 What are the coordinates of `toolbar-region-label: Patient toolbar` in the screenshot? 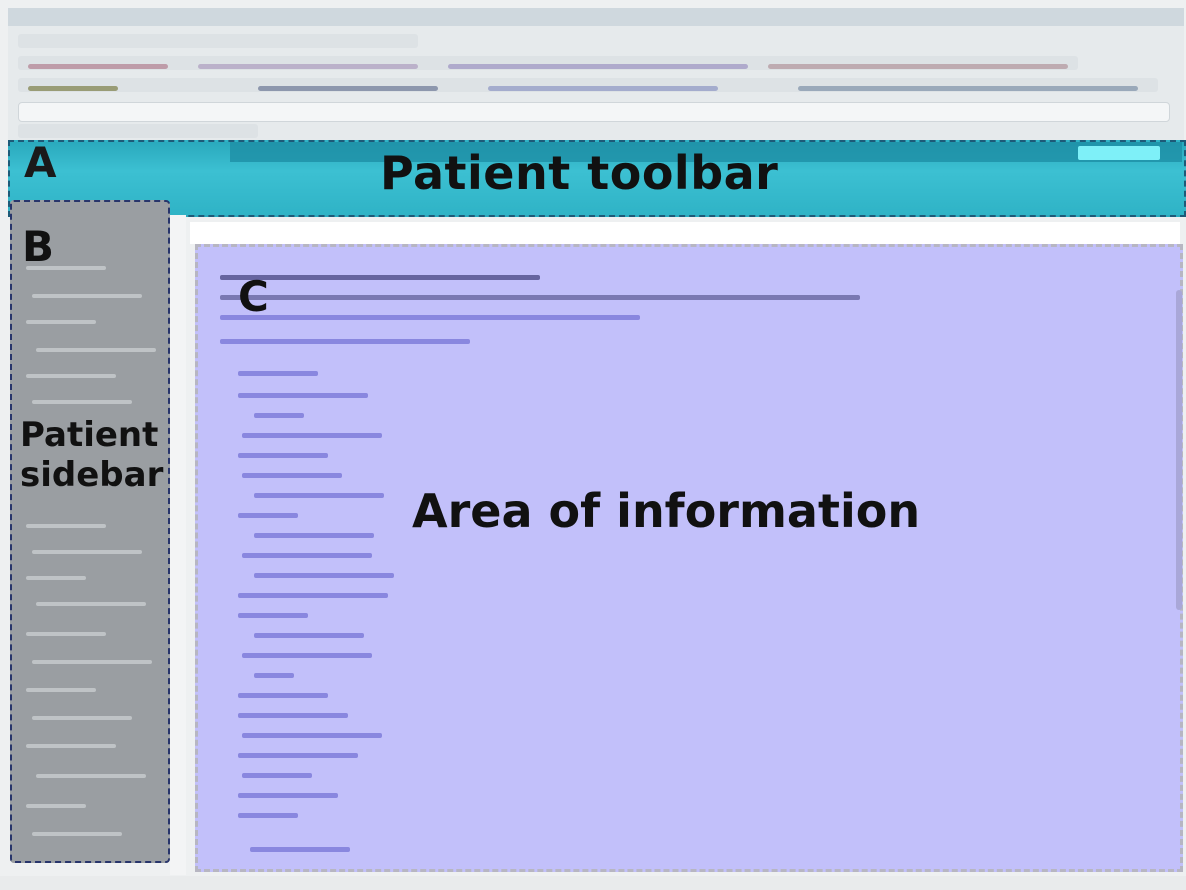 It's located at (579, 173).